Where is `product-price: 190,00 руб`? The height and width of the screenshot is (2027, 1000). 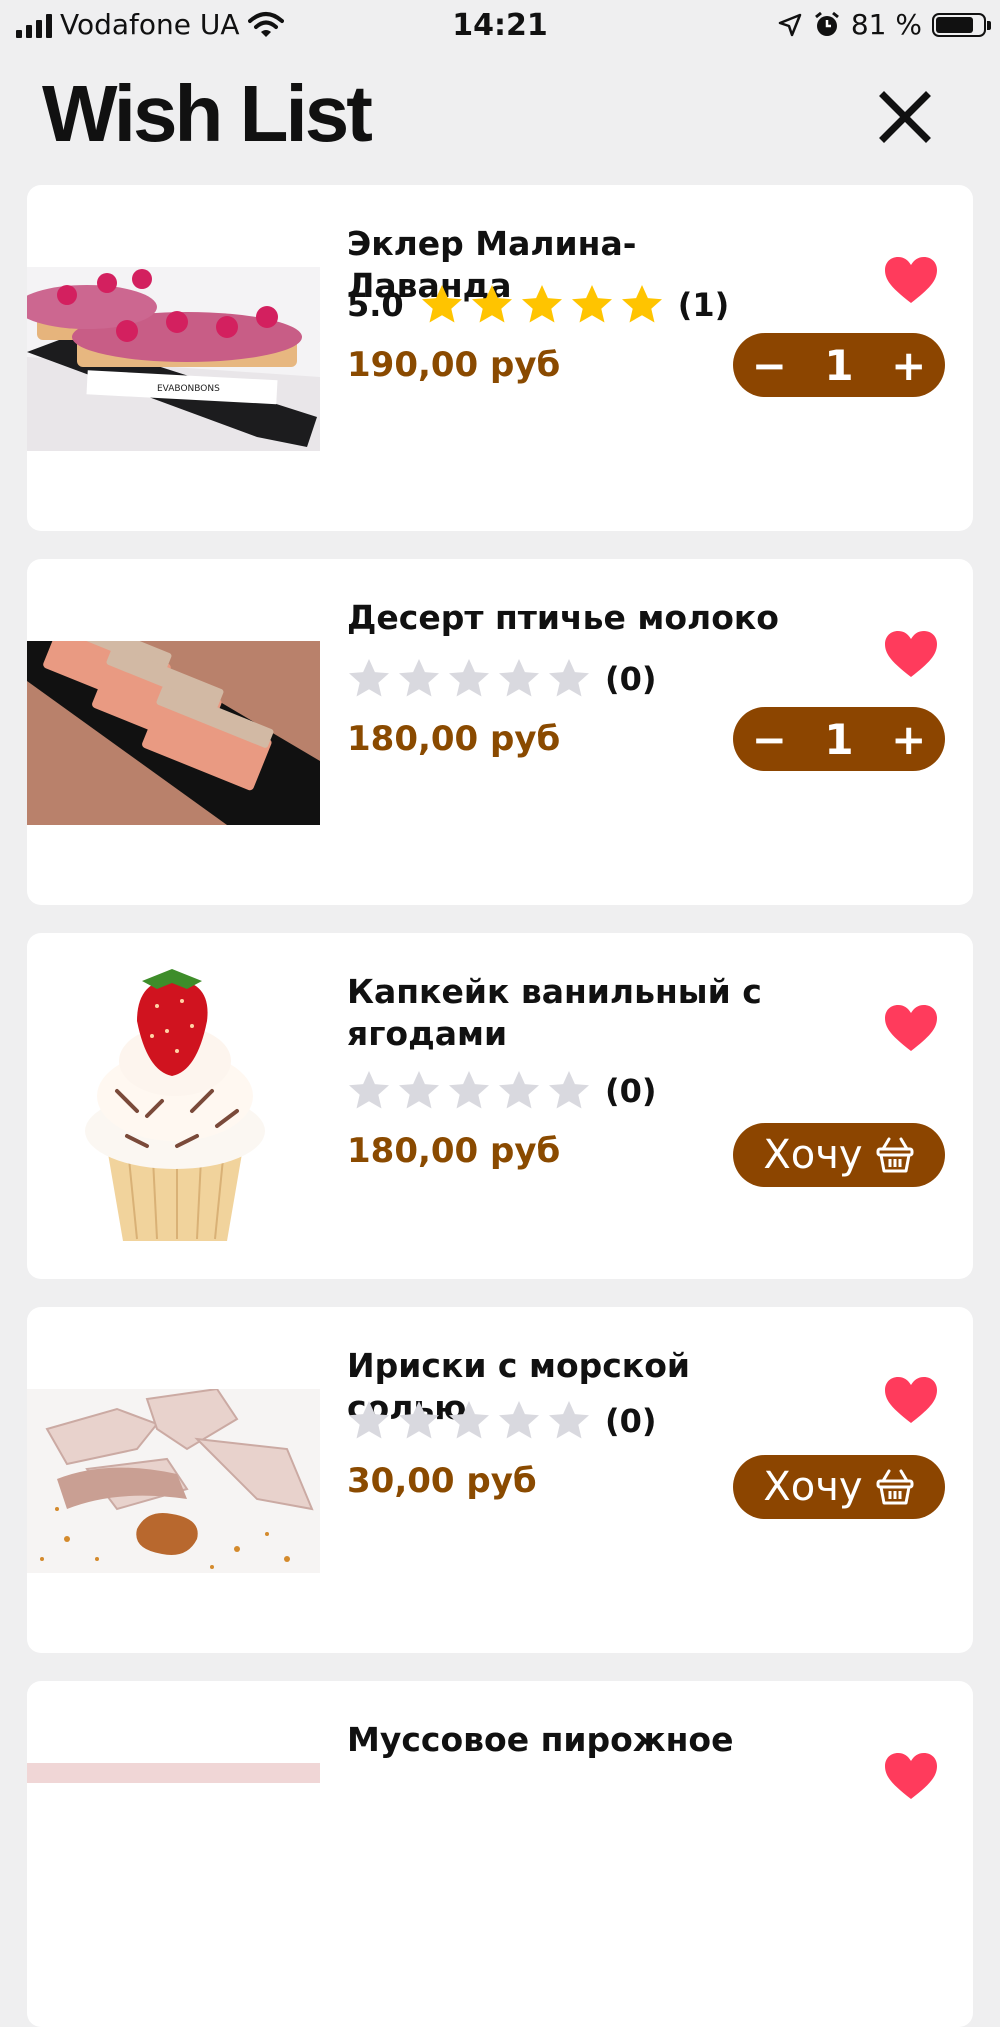 product-price: 190,00 руб is located at coordinates (454, 365).